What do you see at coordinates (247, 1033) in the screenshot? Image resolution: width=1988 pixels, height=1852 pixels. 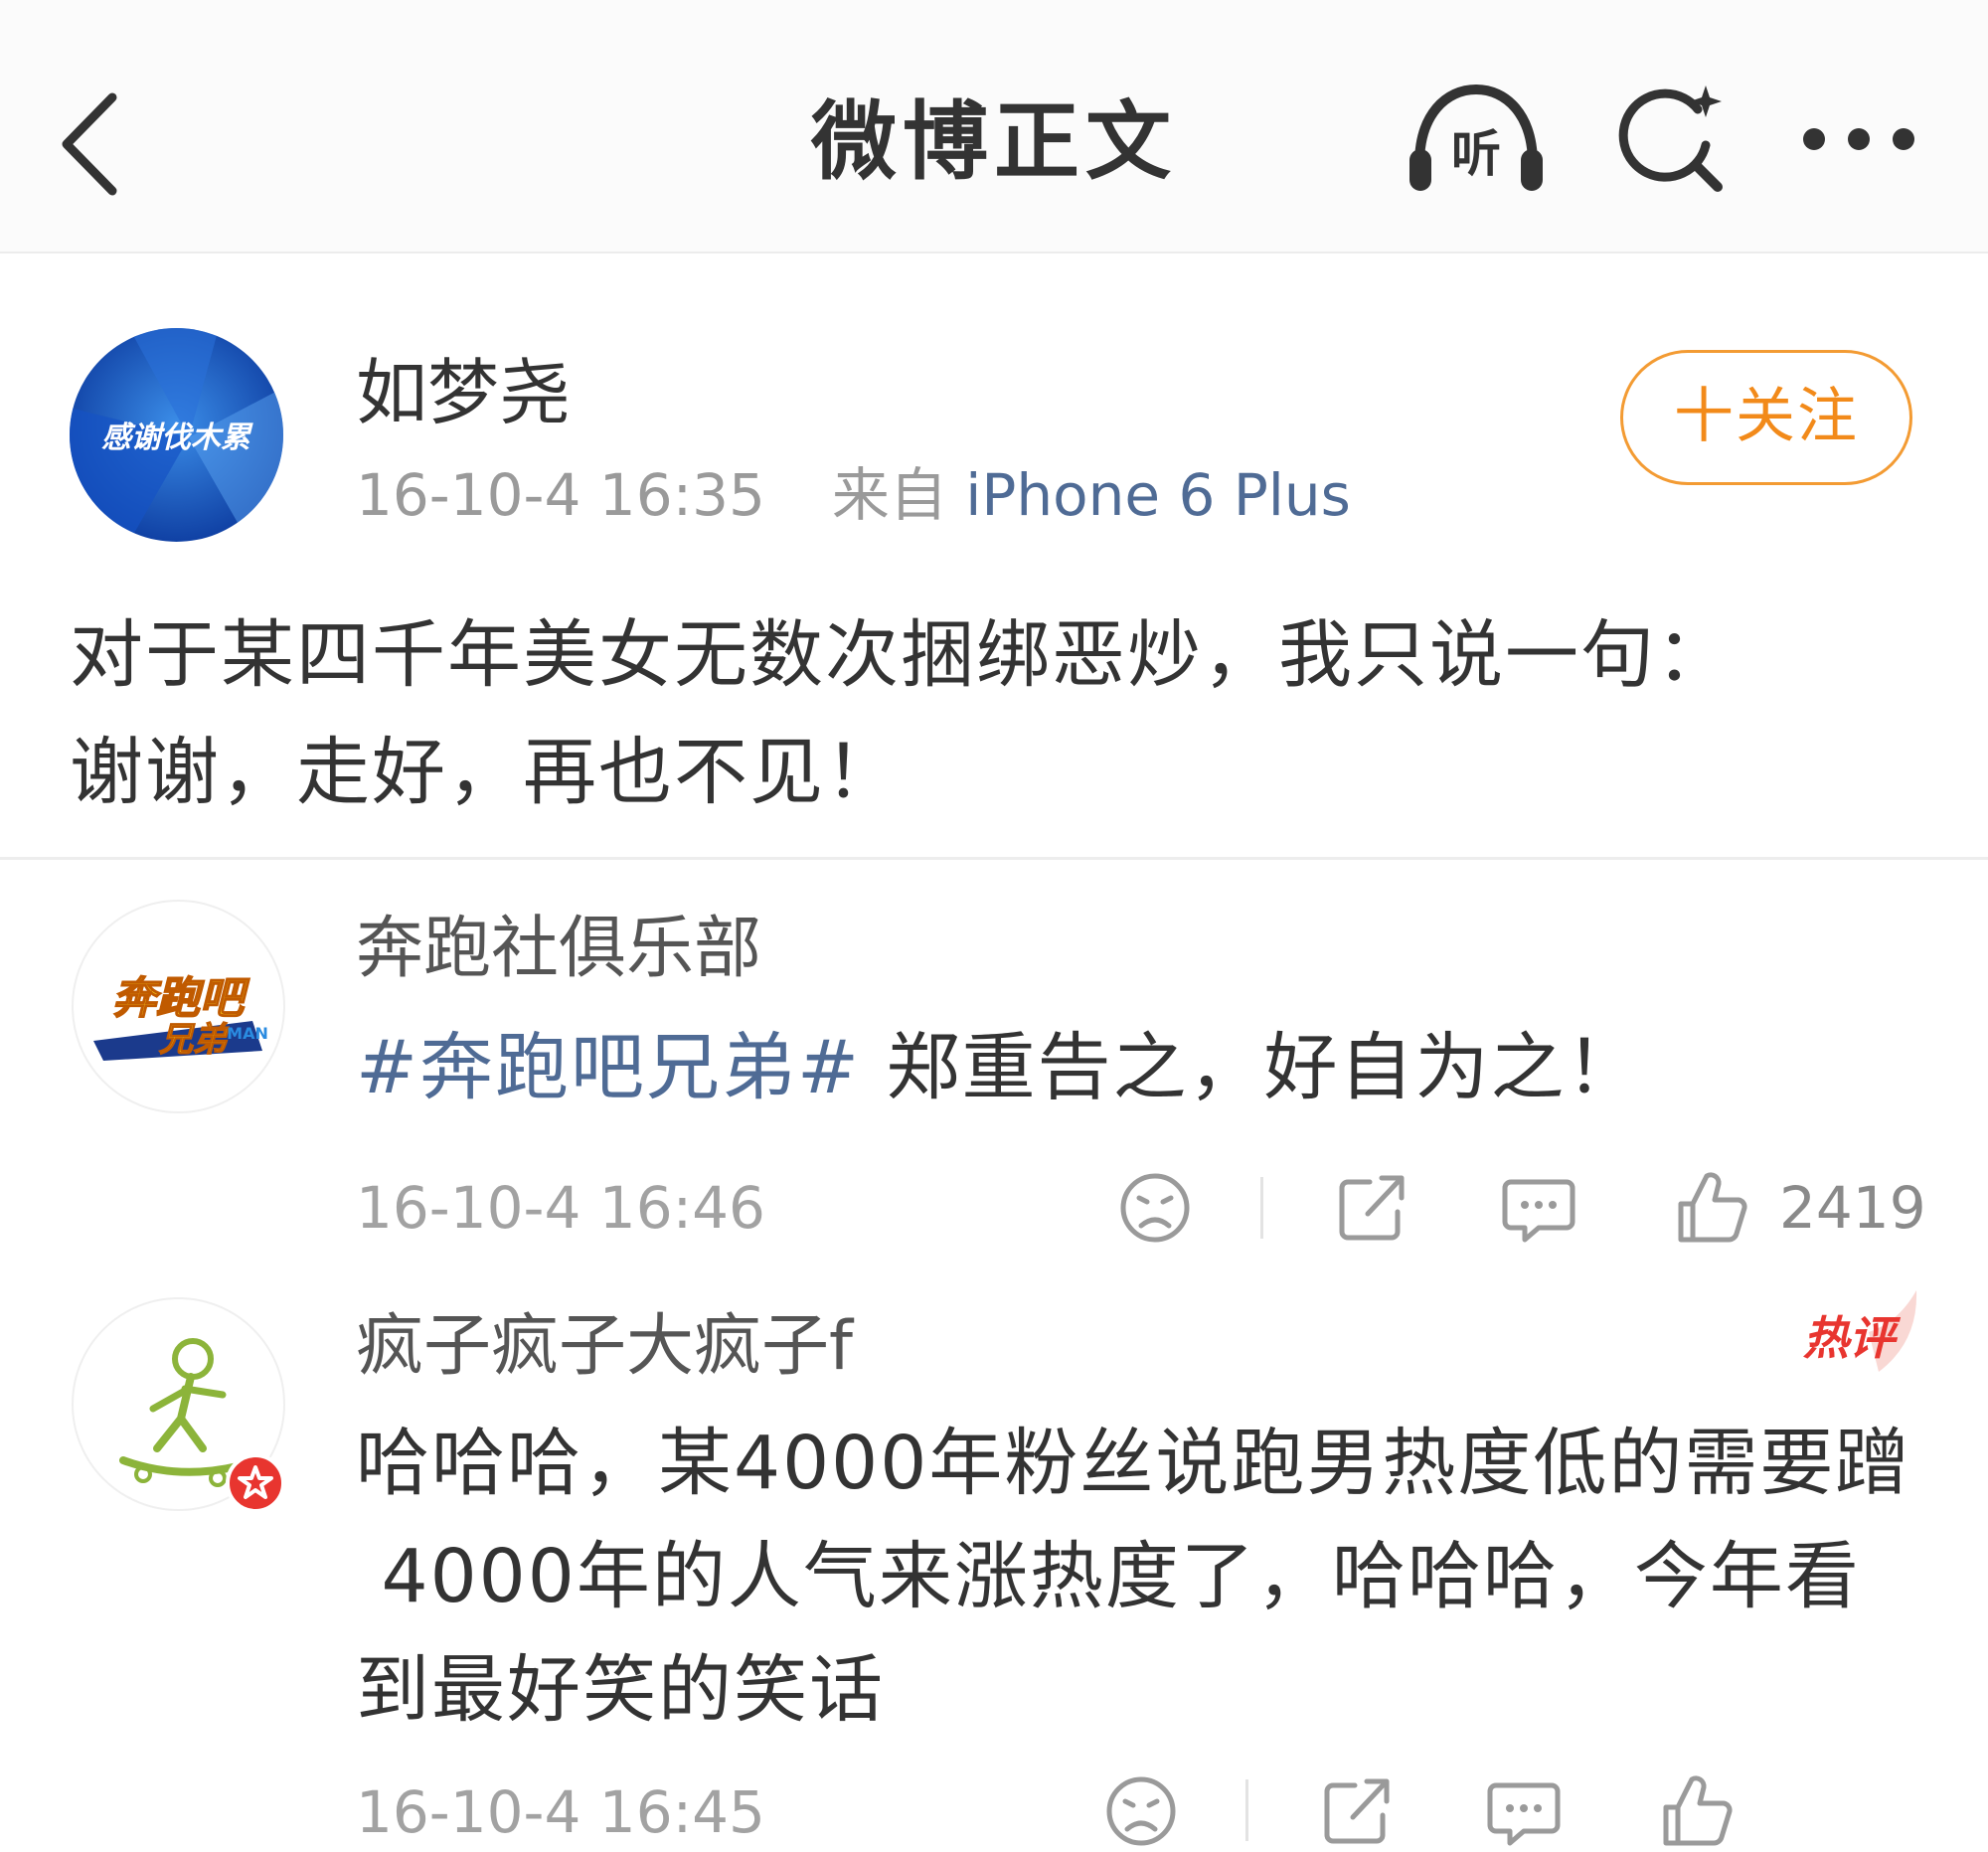 I see `svg-text: MAN` at bounding box center [247, 1033].